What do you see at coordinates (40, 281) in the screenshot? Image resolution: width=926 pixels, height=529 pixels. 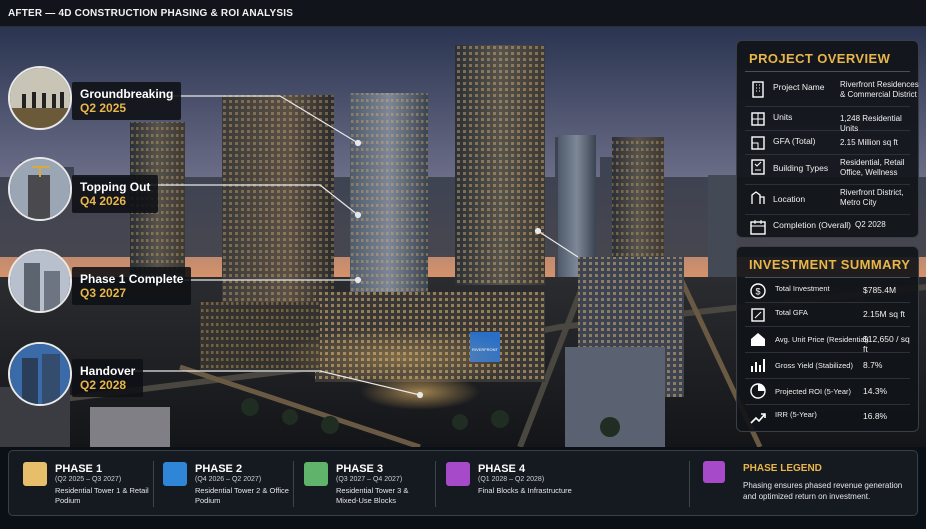 I see `phase-1-complete-thumbnail` at bounding box center [40, 281].